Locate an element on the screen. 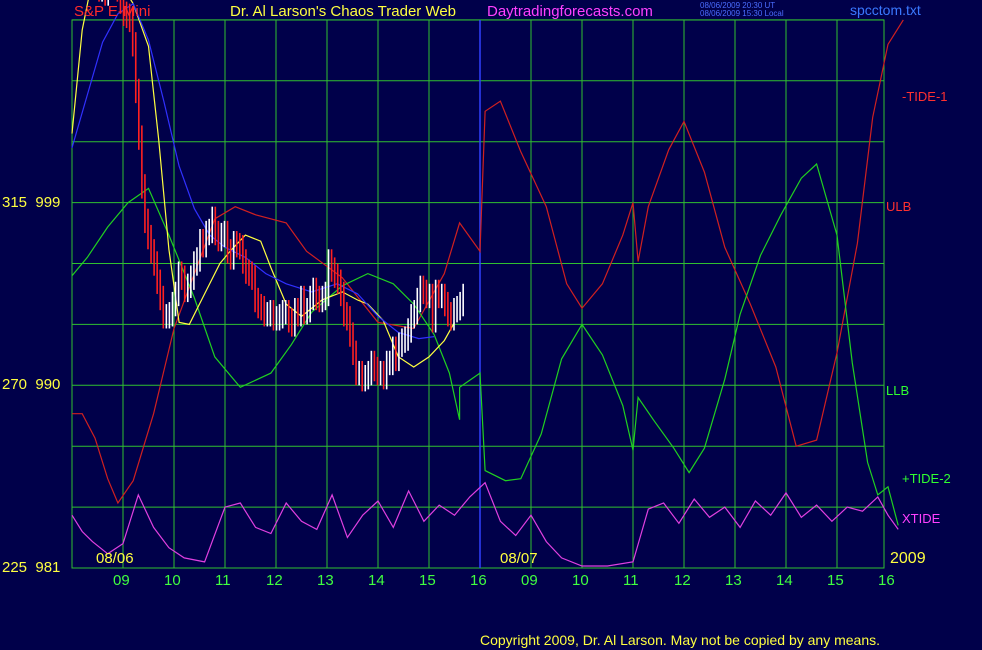  y-axis-label: 270 990 is located at coordinates (31, 385).